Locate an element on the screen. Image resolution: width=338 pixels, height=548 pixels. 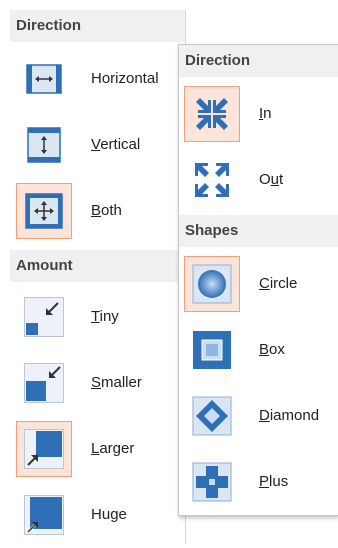
menu-item-vertical: Vertical is located at coordinates (97, 145).